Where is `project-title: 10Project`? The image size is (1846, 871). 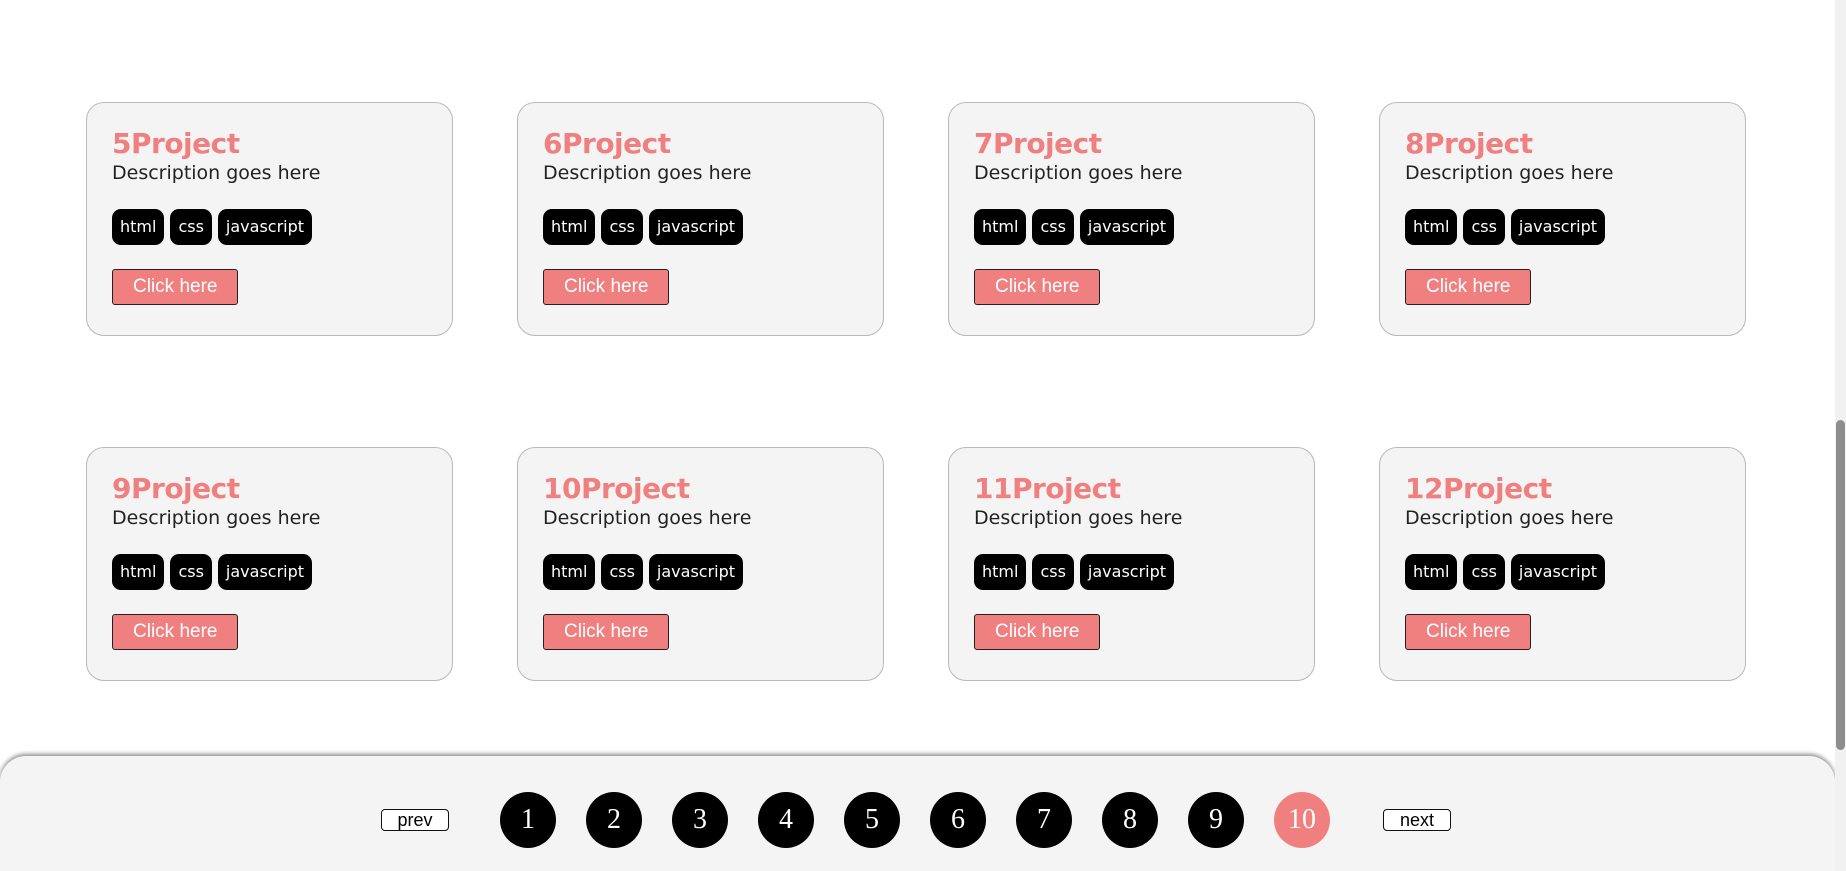
project-title: 10Project is located at coordinates (616, 488).